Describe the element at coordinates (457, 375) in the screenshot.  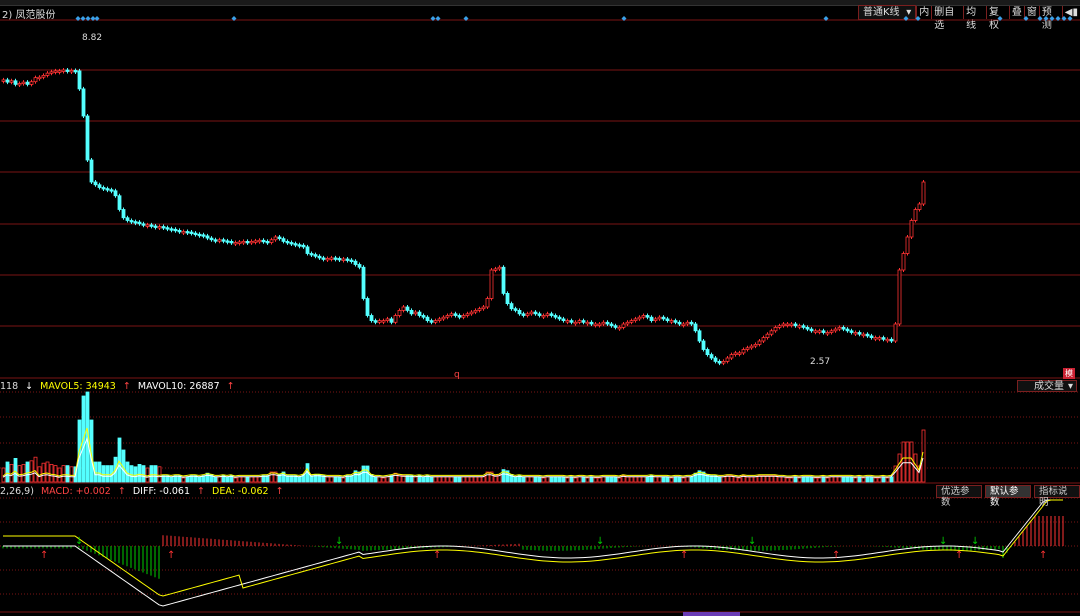
I see `marker-q: q` at that location.